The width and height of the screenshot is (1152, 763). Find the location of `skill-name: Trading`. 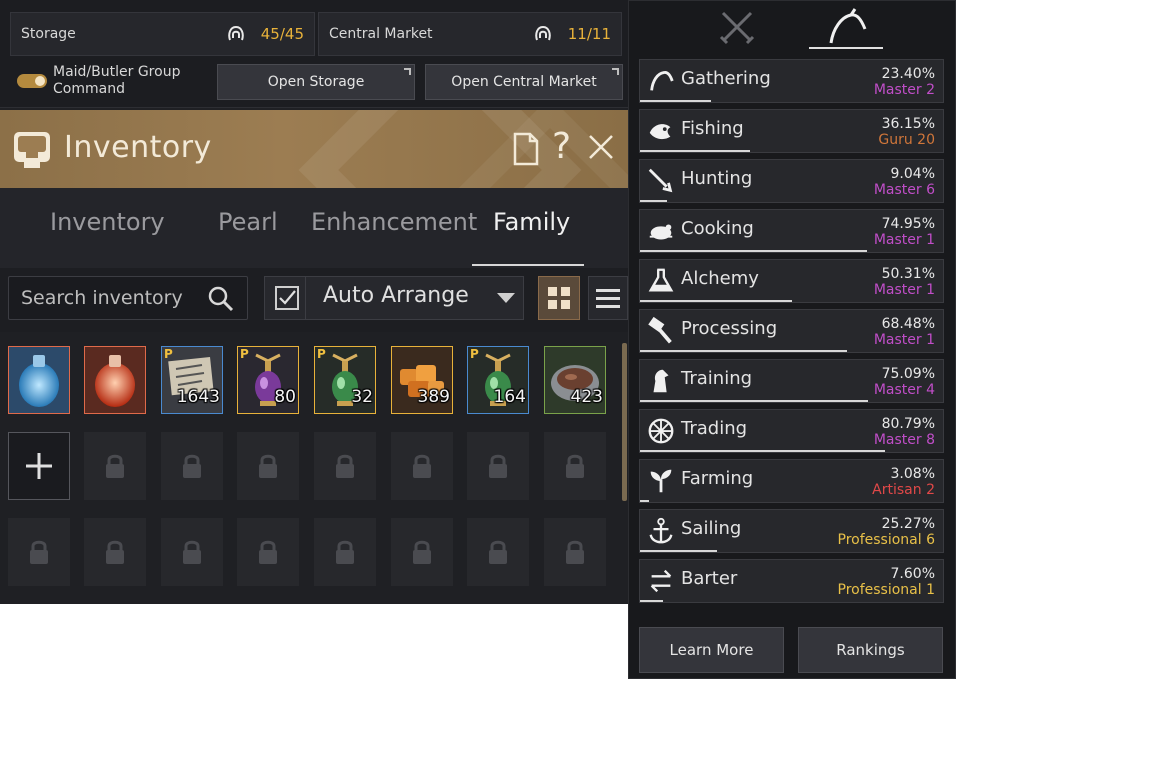

skill-name: Trading is located at coordinates (714, 428).